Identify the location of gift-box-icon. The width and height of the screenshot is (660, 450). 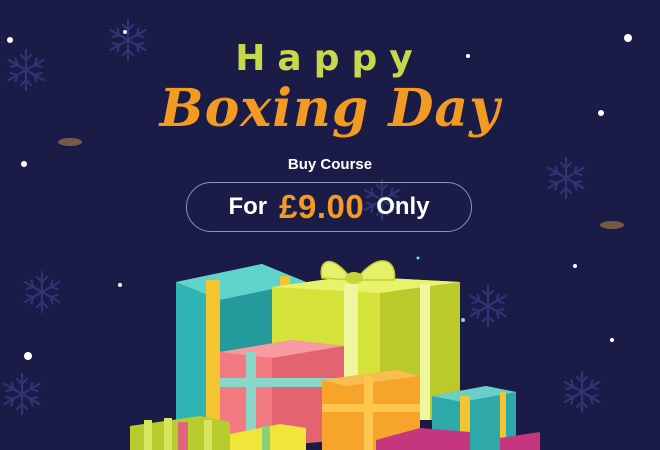
(180, 433).